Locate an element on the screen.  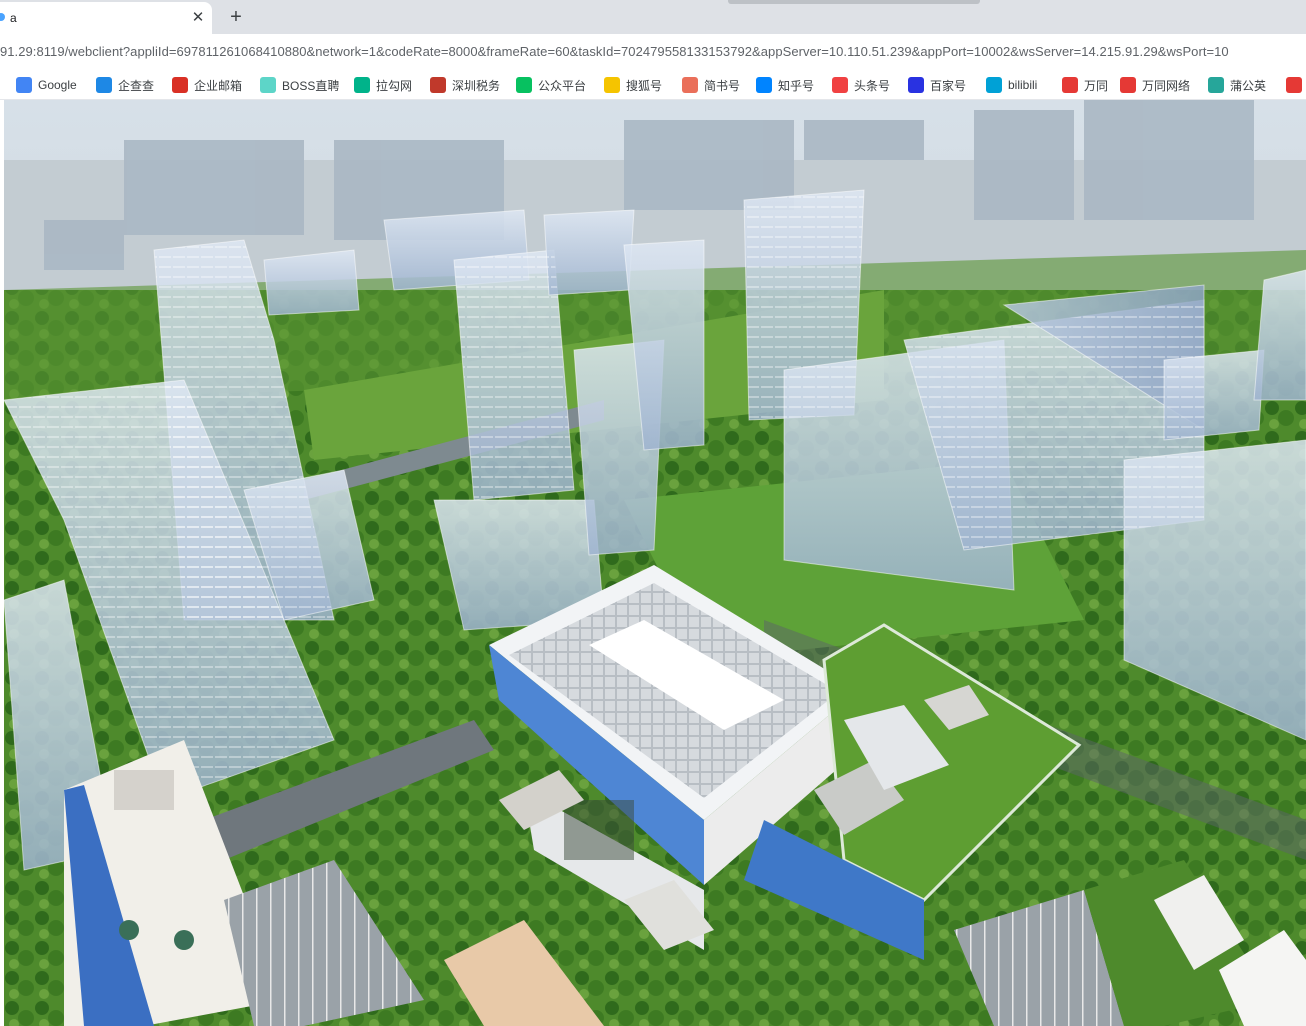
bookmark-label: 知乎号 is located at coordinates (796, 85).